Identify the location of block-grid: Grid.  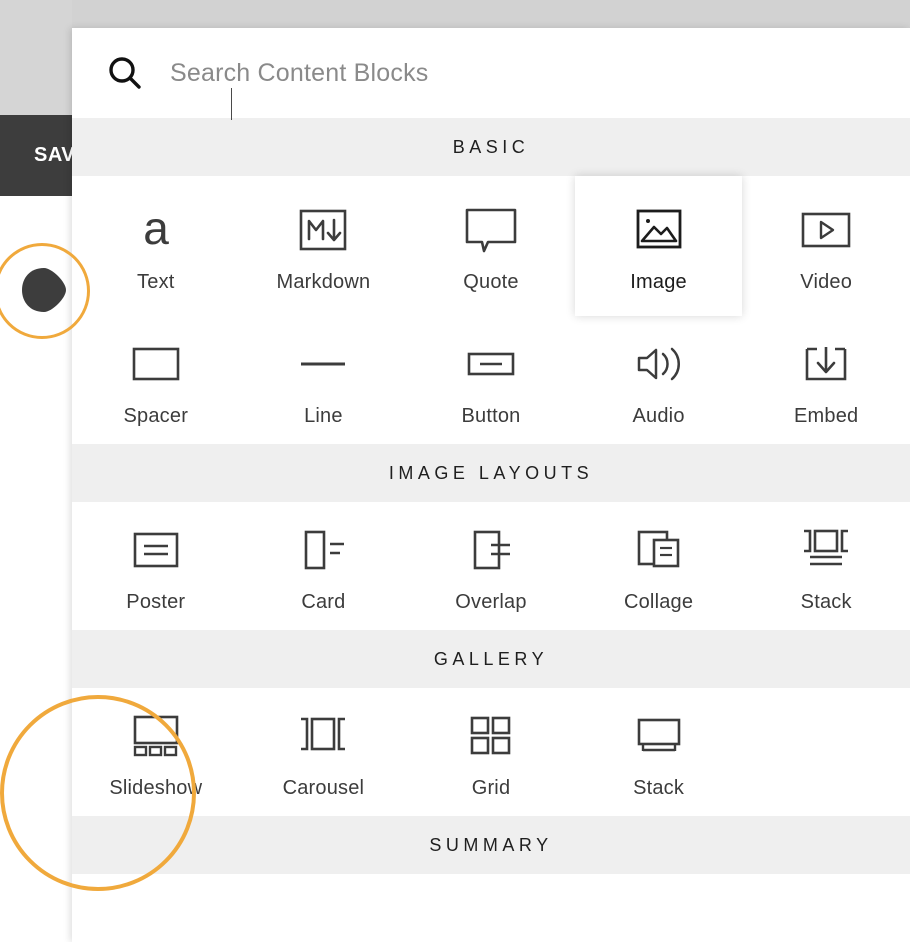
(491, 752).